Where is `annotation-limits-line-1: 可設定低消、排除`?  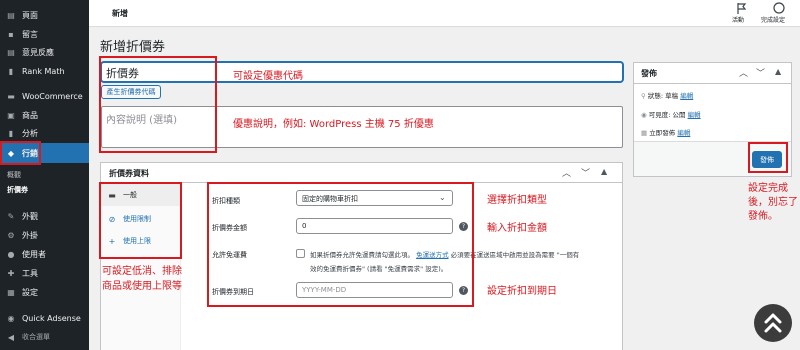
annotation-limits-line-1: 可設定低消、排除 is located at coordinates (142, 271).